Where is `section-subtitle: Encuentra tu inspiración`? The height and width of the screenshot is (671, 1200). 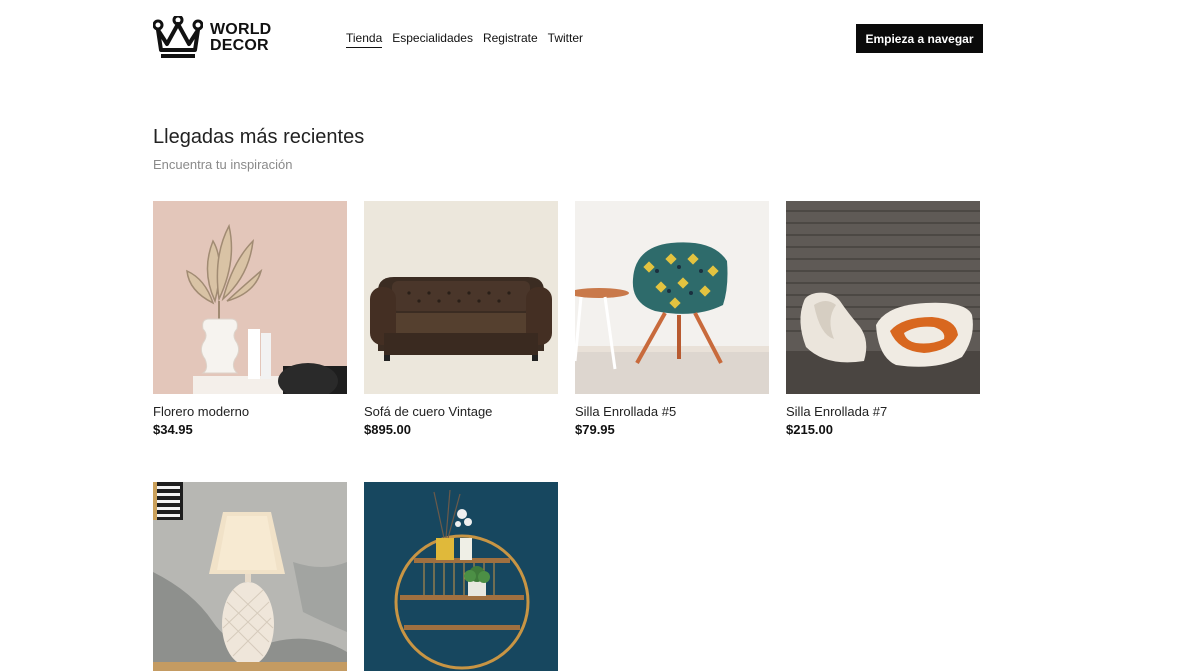 section-subtitle: Encuentra tu inspiración is located at coordinates (223, 164).